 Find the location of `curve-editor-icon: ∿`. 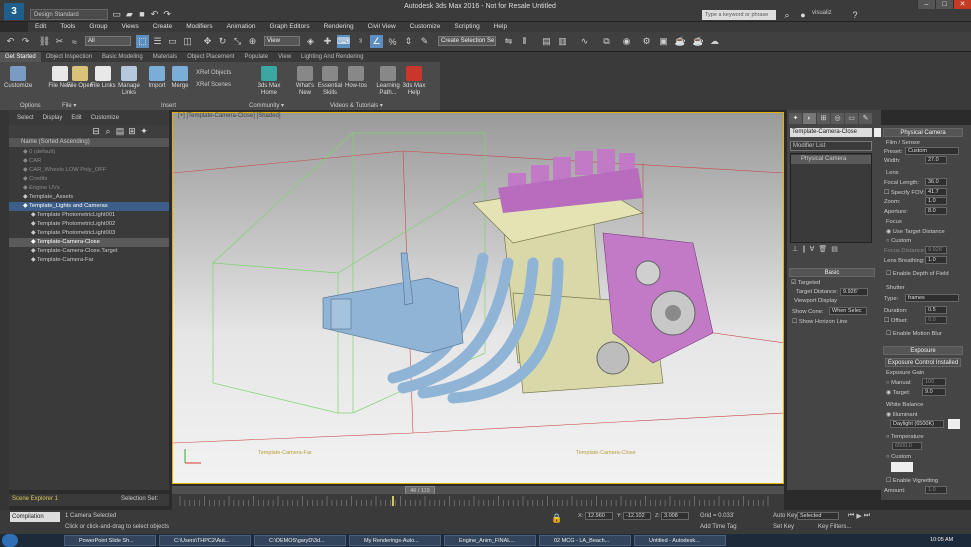

curve-editor-icon: ∿ is located at coordinates (584, 41).